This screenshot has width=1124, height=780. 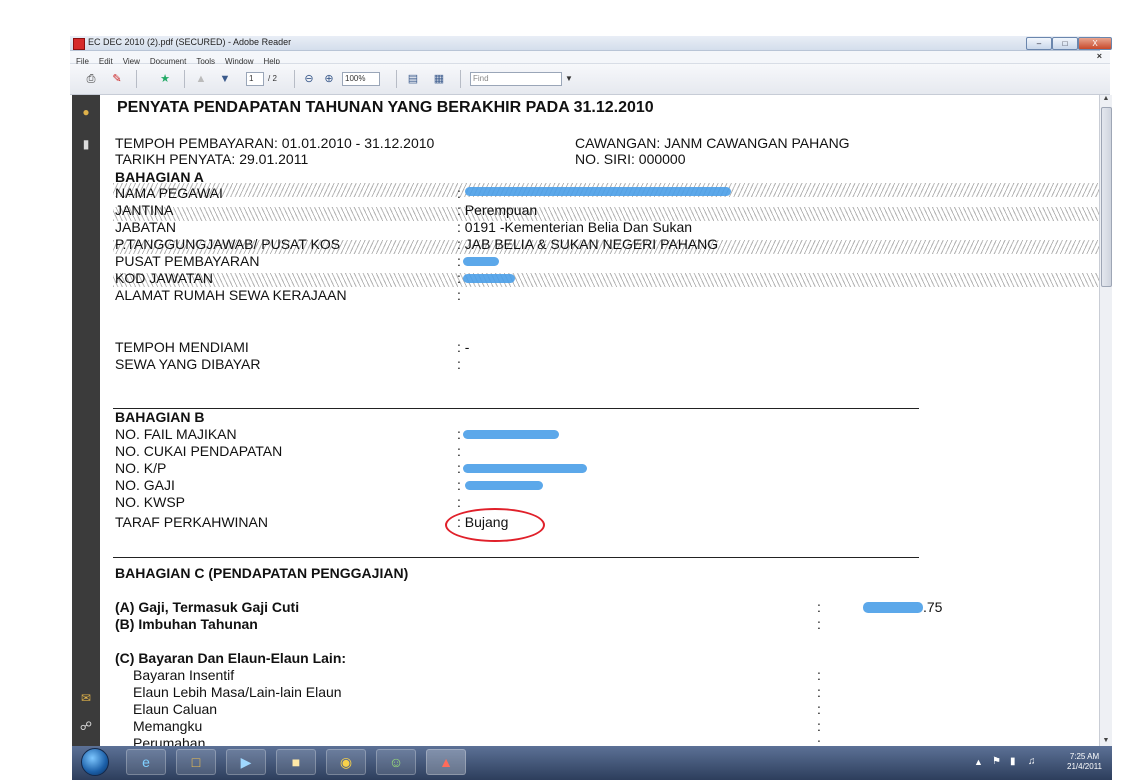 What do you see at coordinates (196, 762) in the screenshot?
I see `file-explorer-icon: □` at bounding box center [196, 762].